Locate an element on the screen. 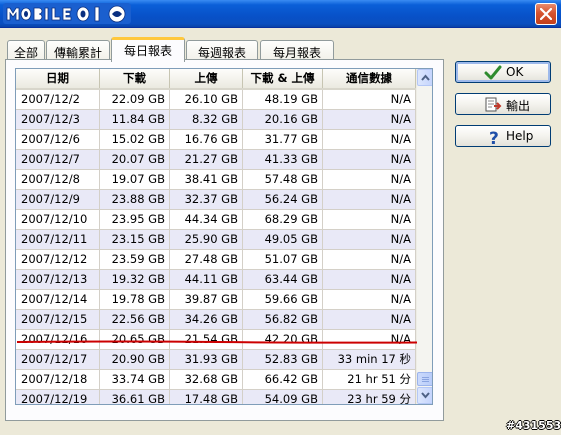 This screenshot has width=561, height=435. table-row: 2007/12/6 15.02 GB 16.76 GB 31.77 GB N/A is located at coordinates (216, 140).